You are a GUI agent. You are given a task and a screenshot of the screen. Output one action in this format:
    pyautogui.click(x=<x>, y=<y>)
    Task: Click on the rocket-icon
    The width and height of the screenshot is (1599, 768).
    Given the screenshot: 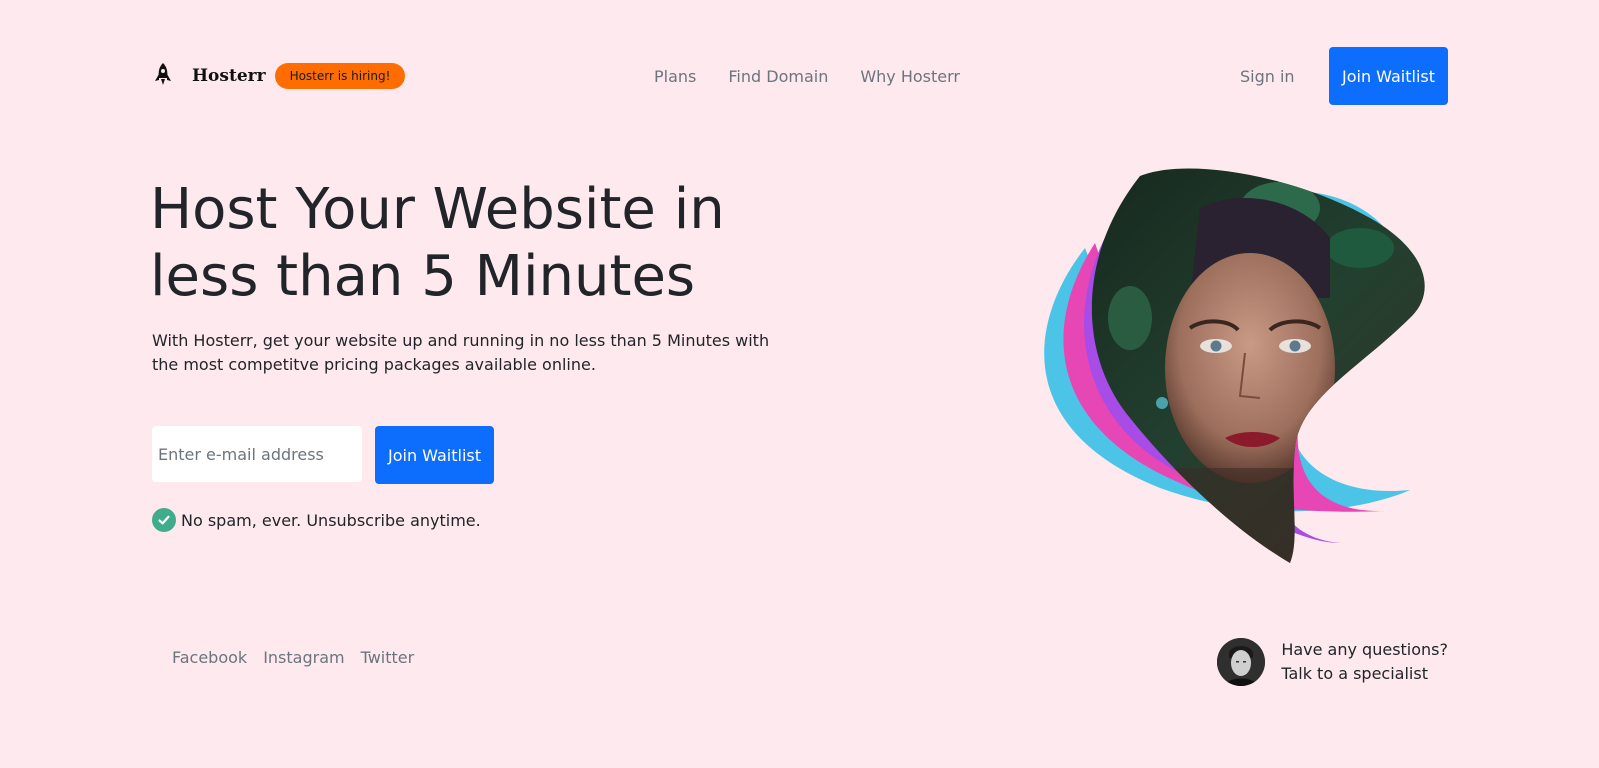 What is the action you would take?
    pyautogui.click(x=163, y=74)
    